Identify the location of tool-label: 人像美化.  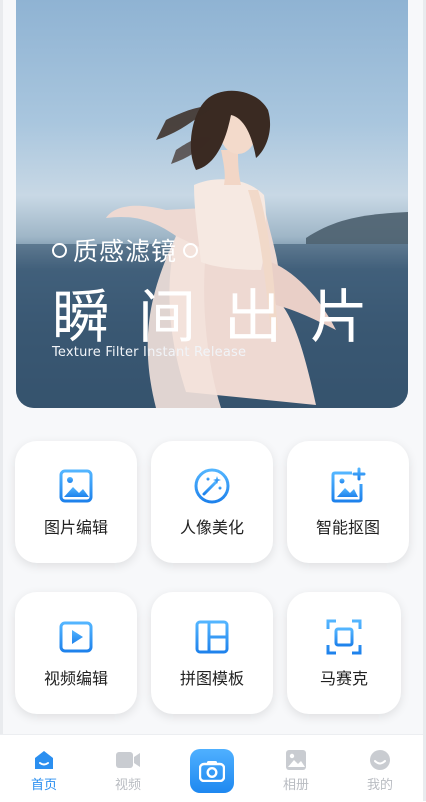
(211, 527).